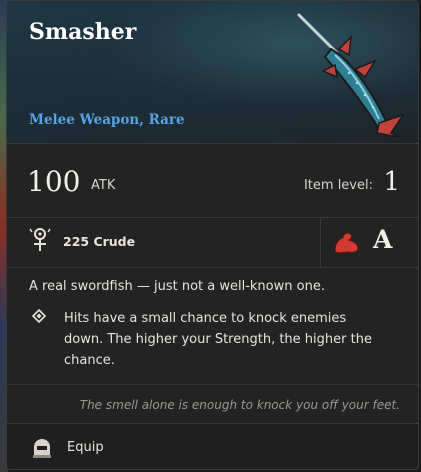 The width and height of the screenshot is (421, 472). What do you see at coordinates (54, 181) in the screenshot?
I see `attack-value: 100` at bounding box center [54, 181].